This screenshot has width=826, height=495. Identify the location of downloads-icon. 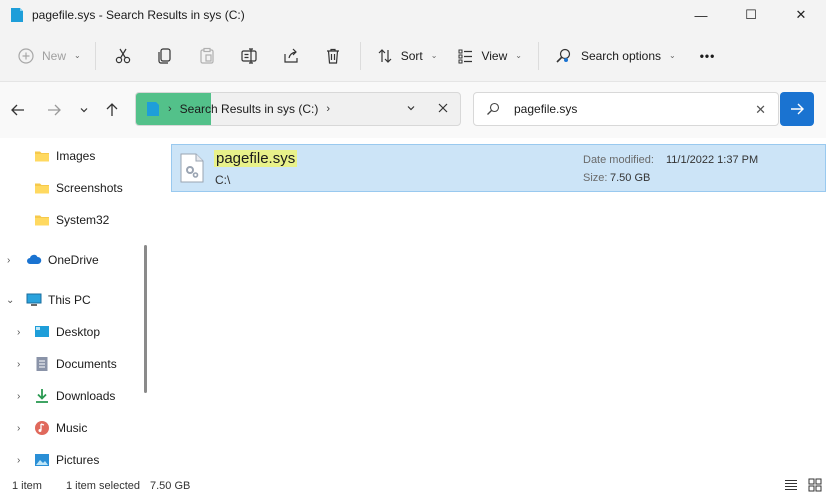
(42, 396).